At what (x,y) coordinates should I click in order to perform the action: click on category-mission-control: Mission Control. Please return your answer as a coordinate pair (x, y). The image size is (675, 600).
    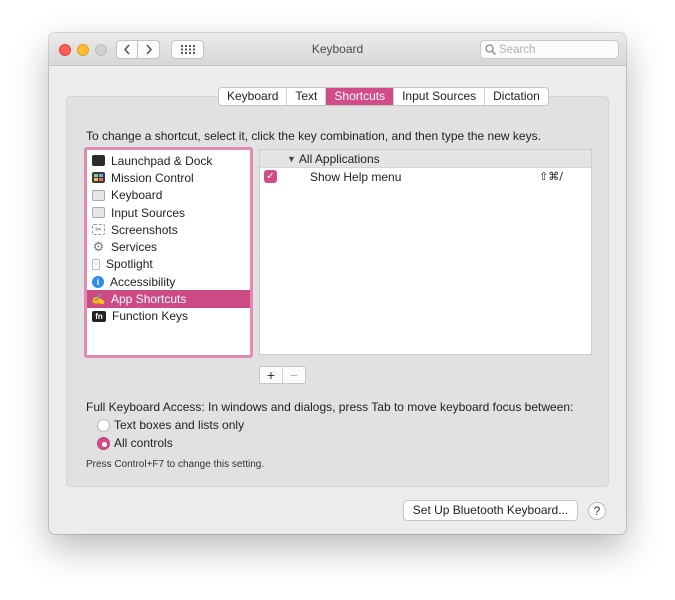
    Looking at the image, I should click on (168, 177).